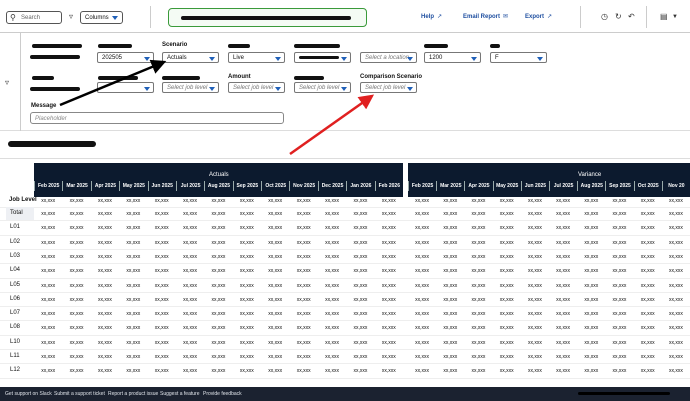  I want to click on redacted-job-select: Select job level, so click(322, 87).